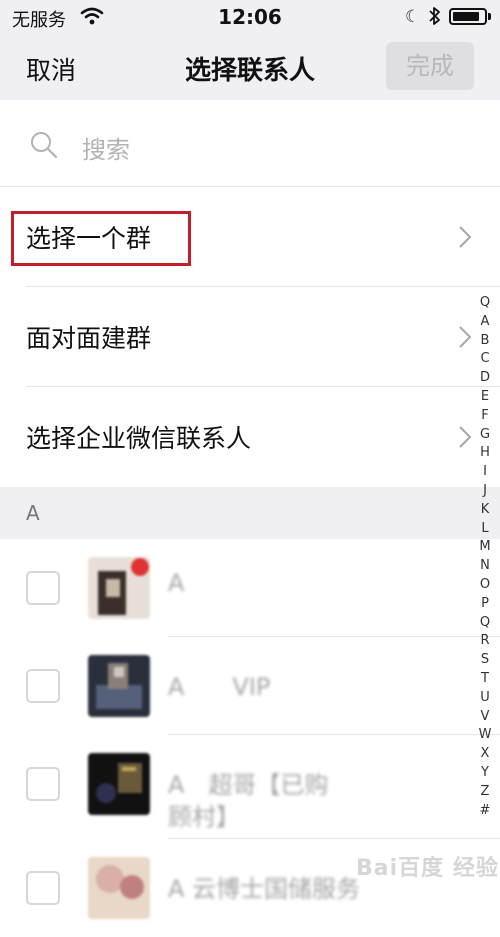 The image size is (500, 937). I want to click on index-letter-m: M, so click(485, 547).